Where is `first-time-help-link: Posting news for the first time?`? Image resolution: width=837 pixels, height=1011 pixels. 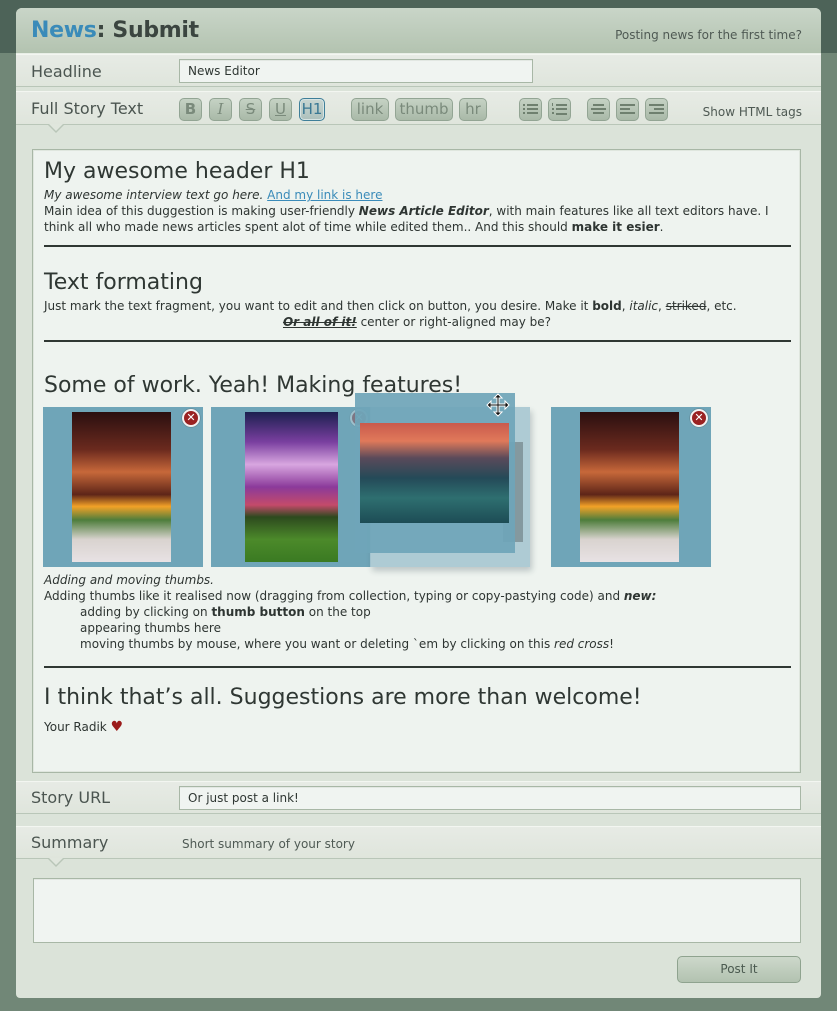 first-time-help-link: Posting news for the first time? is located at coordinates (708, 35).